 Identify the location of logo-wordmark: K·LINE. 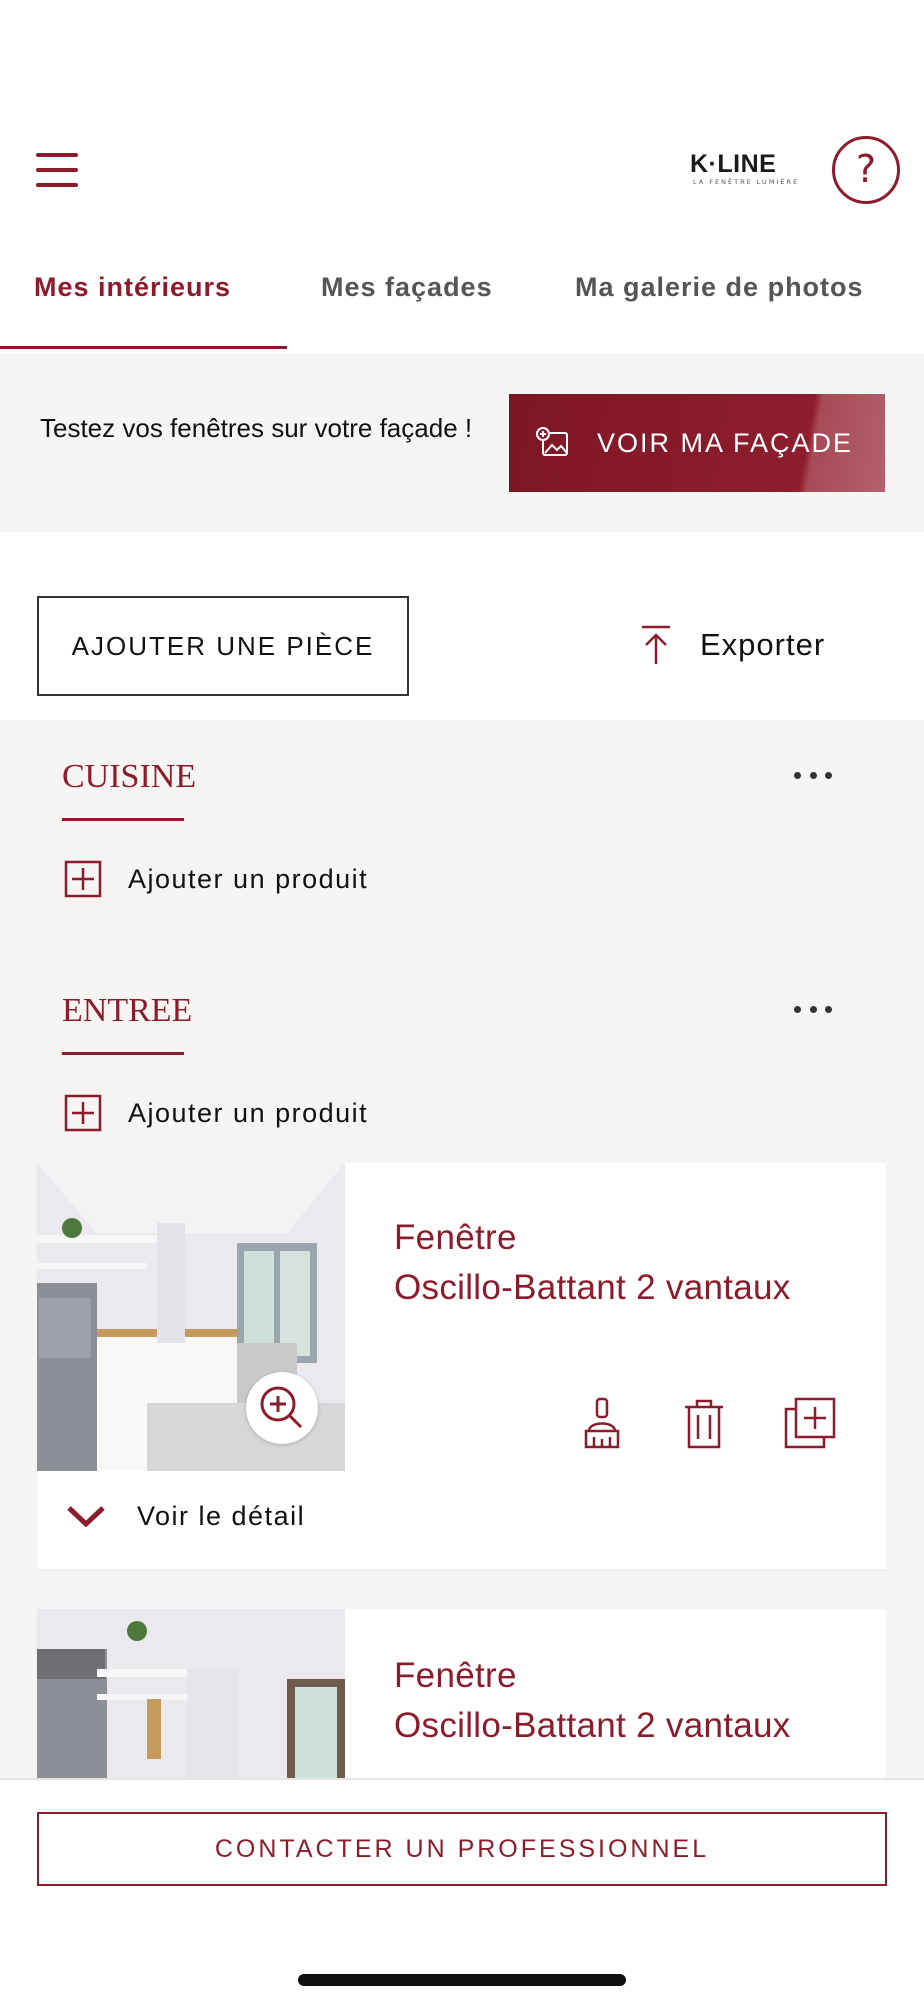
(733, 164).